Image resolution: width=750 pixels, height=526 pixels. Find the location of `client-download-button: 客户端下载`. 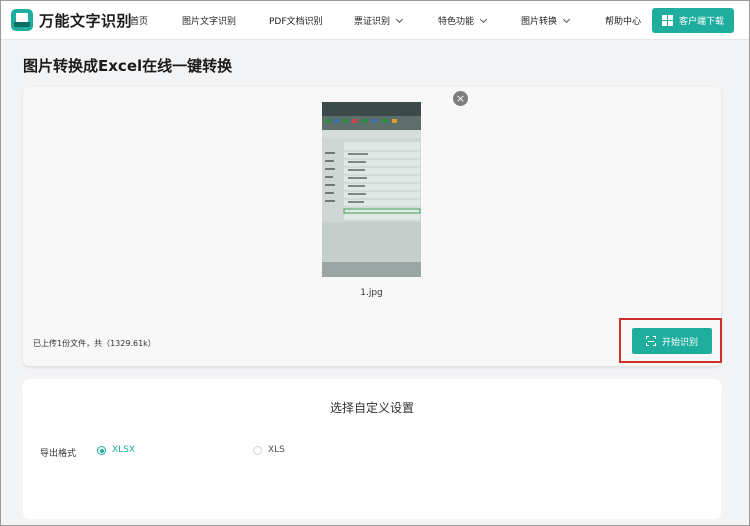

client-download-button: 客户端下载 is located at coordinates (693, 20).